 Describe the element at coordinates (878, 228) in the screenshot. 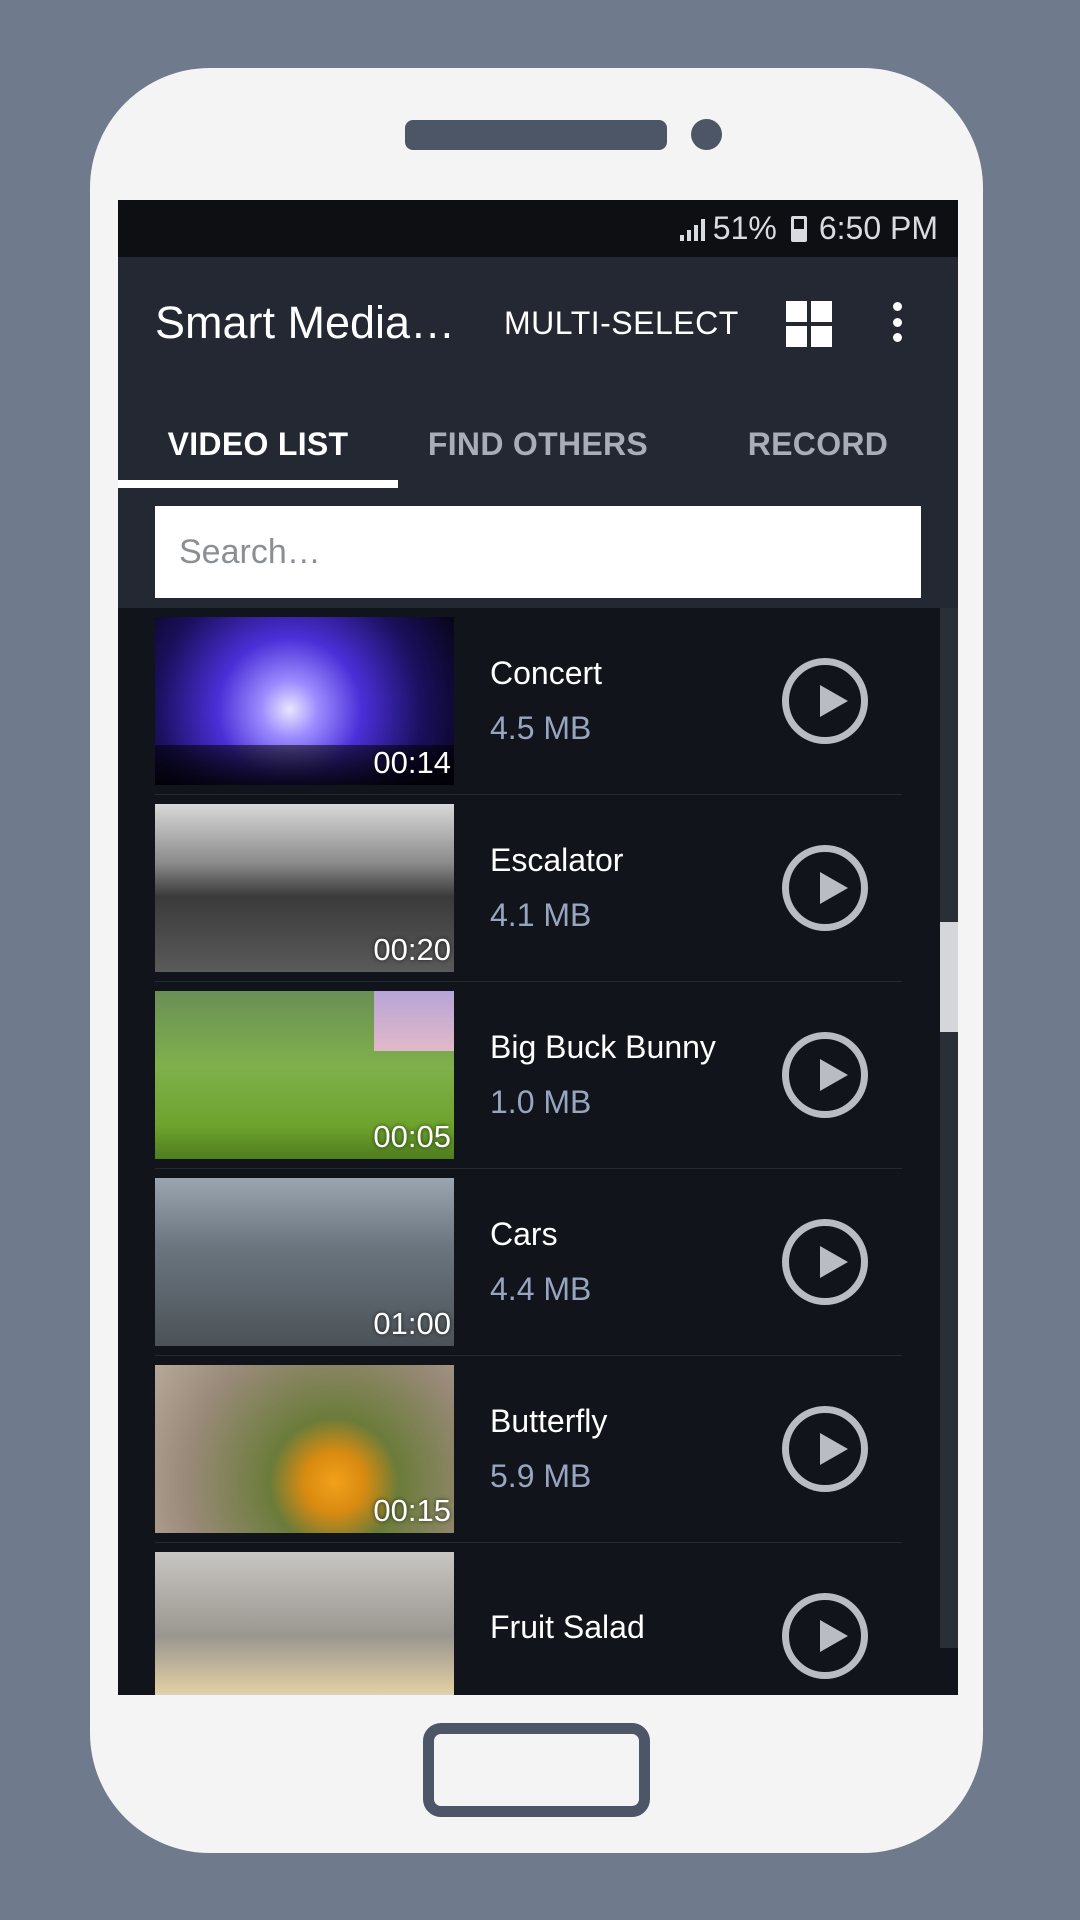

I see `status-time: 6:50 PM` at that location.